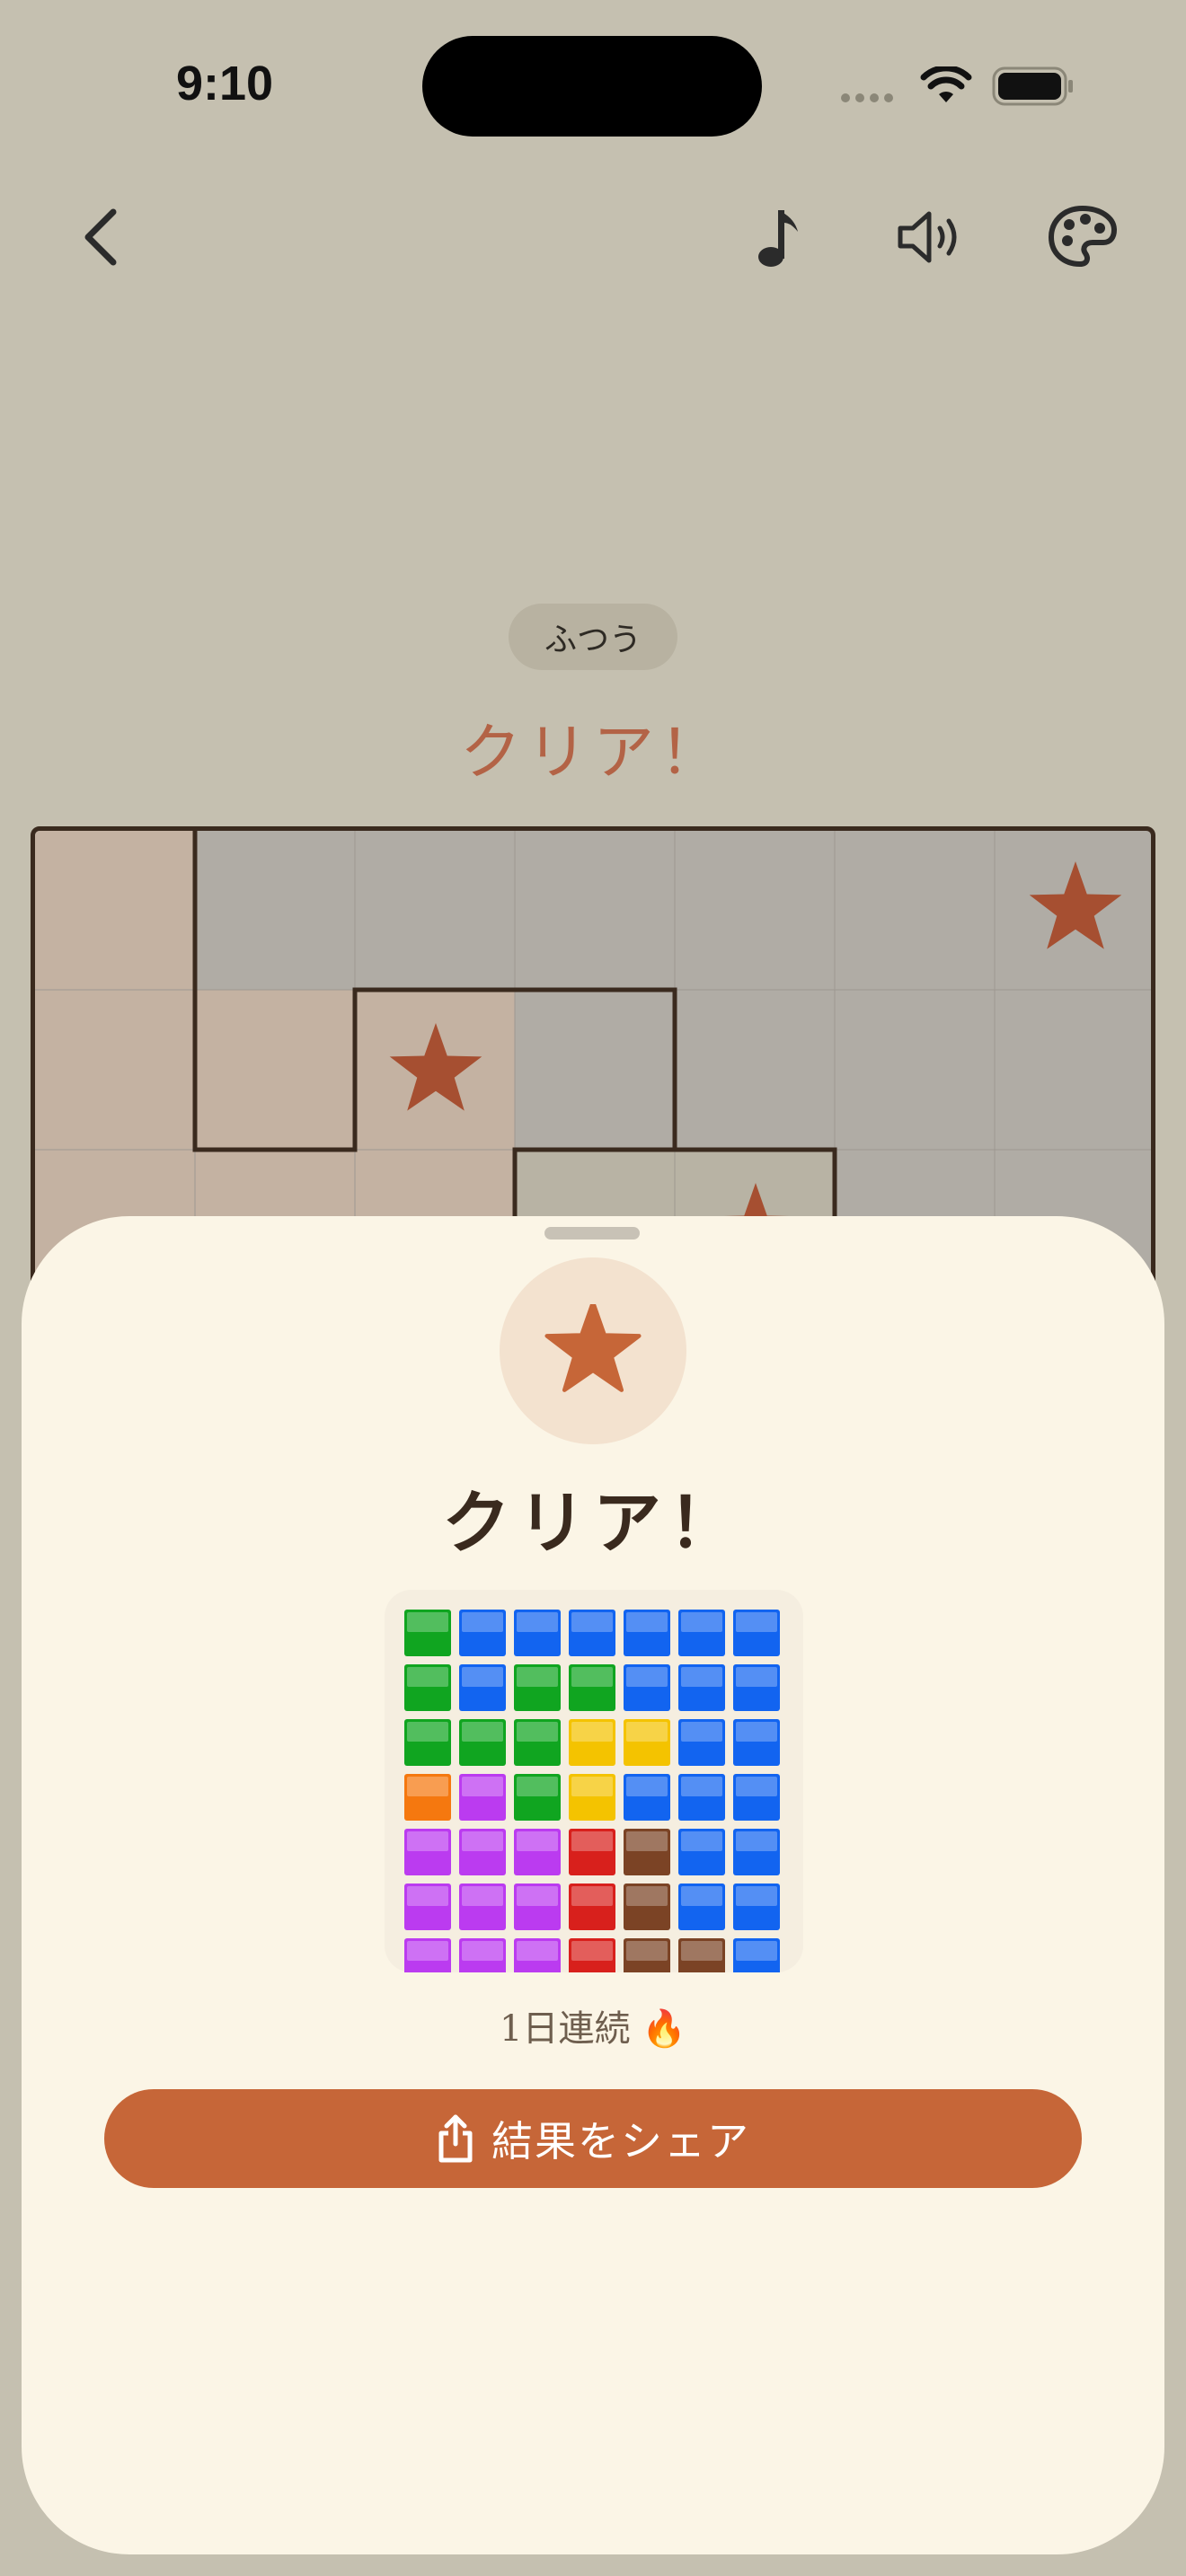 This screenshot has width=1186, height=2576. Describe the element at coordinates (593, 2029) in the screenshot. I see `streak-text: 1日連続 🔥` at that location.